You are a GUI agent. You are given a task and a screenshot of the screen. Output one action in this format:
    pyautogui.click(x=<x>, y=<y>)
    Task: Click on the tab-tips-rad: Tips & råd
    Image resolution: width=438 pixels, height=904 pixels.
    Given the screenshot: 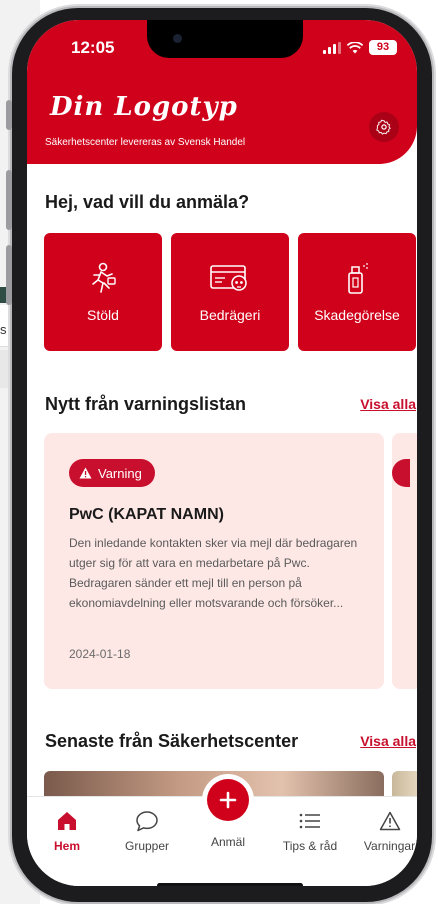 What is the action you would take?
    pyautogui.click(x=310, y=831)
    